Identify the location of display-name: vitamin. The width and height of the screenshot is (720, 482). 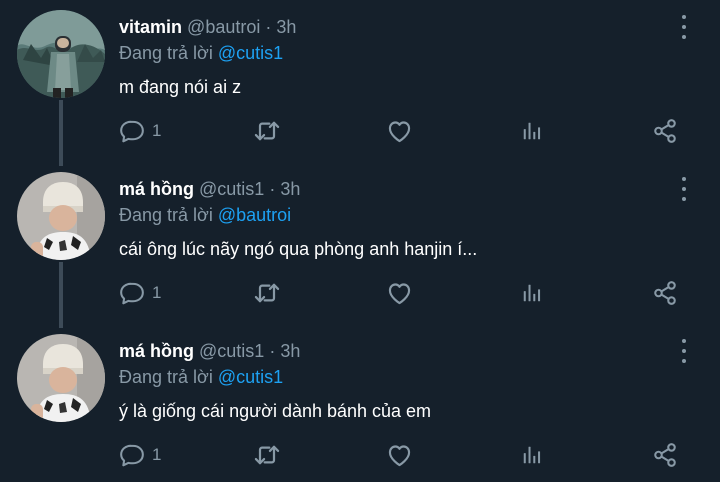
(150, 27).